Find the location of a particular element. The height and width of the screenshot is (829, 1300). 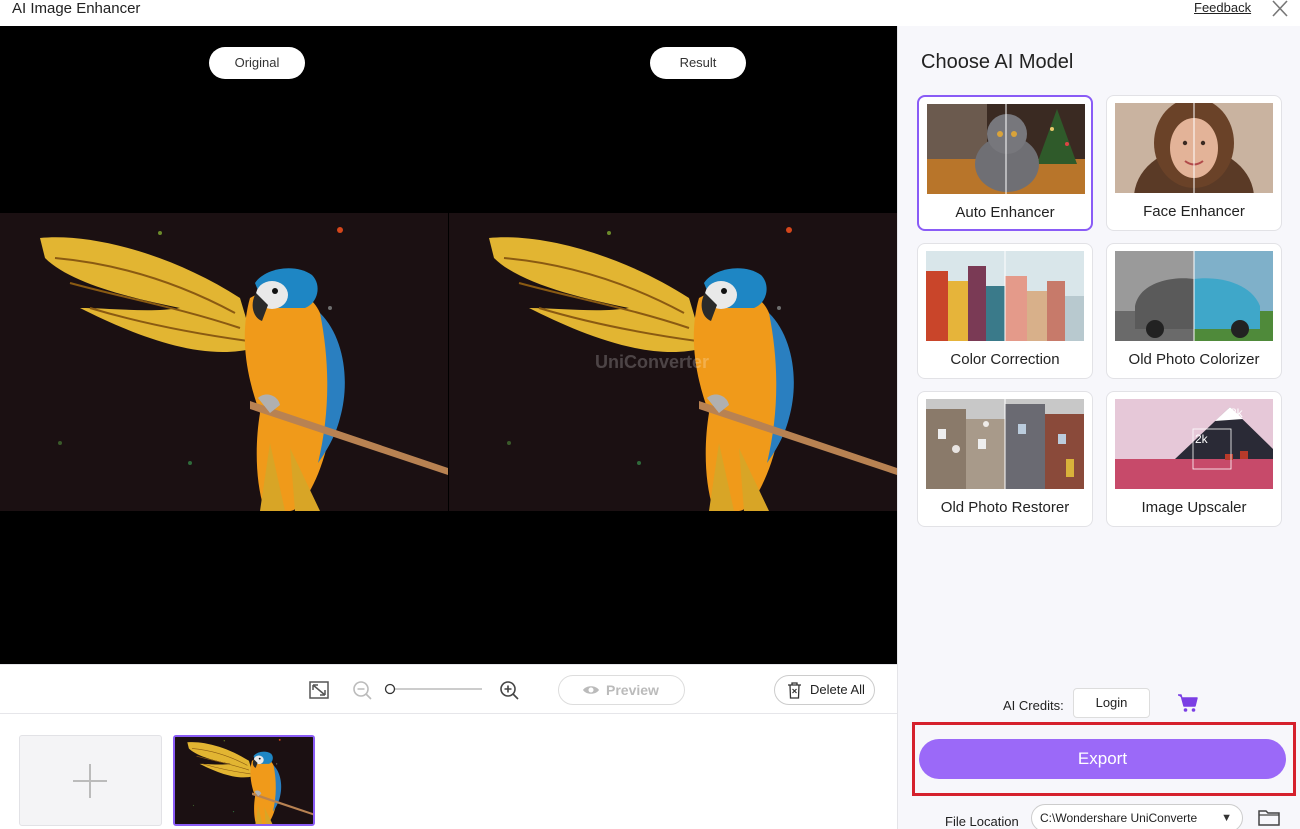

ai-credits-label: AI Credits: is located at coordinates (1033, 705).